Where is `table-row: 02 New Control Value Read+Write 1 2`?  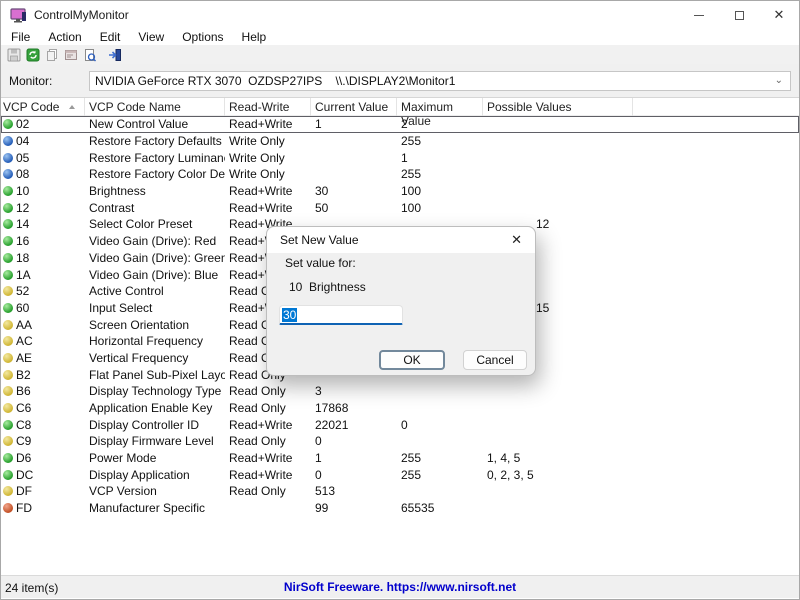
table-row: 02 New Control Value Read+Write 1 2 is located at coordinates (400, 124).